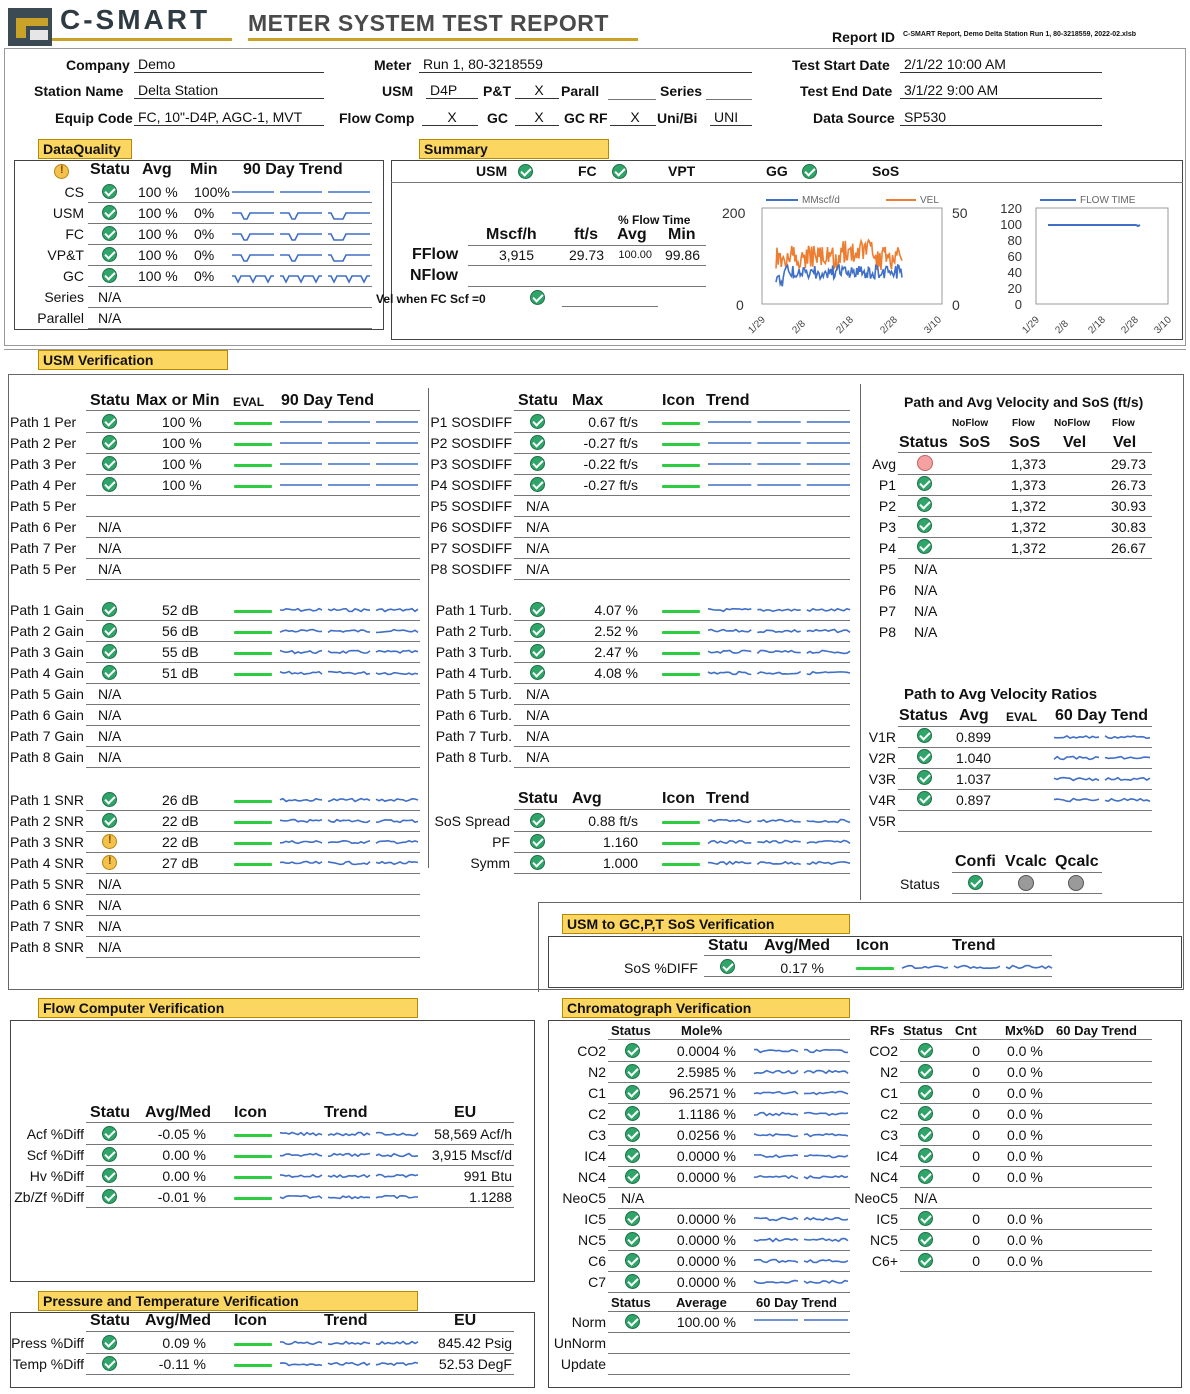 The height and width of the screenshot is (1394, 1190). Describe the element at coordinates (157, 169) in the screenshot. I see `dq-header-avg: Avg` at that location.